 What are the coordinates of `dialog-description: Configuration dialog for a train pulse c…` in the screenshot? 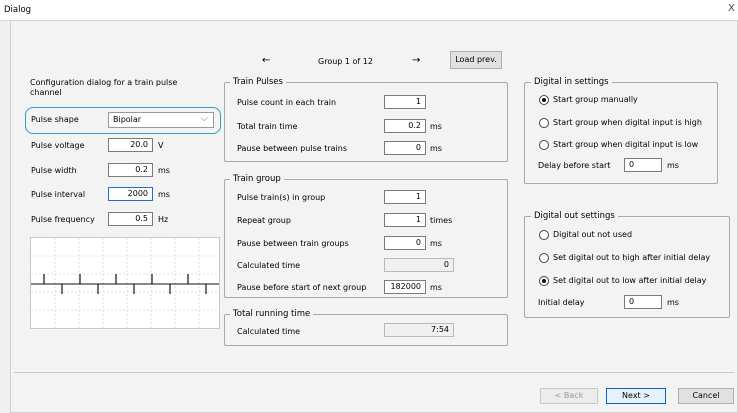 It's located at (104, 87).